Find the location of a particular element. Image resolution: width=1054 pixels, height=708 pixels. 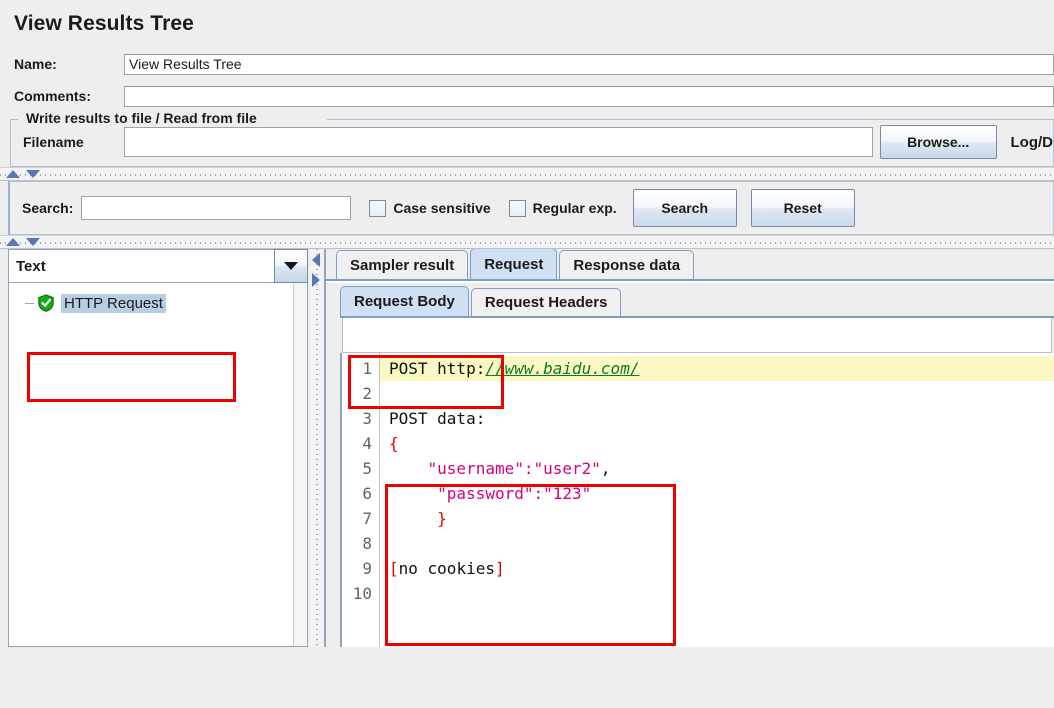

page-title: View Results Tree is located at coordinates (104, 23).